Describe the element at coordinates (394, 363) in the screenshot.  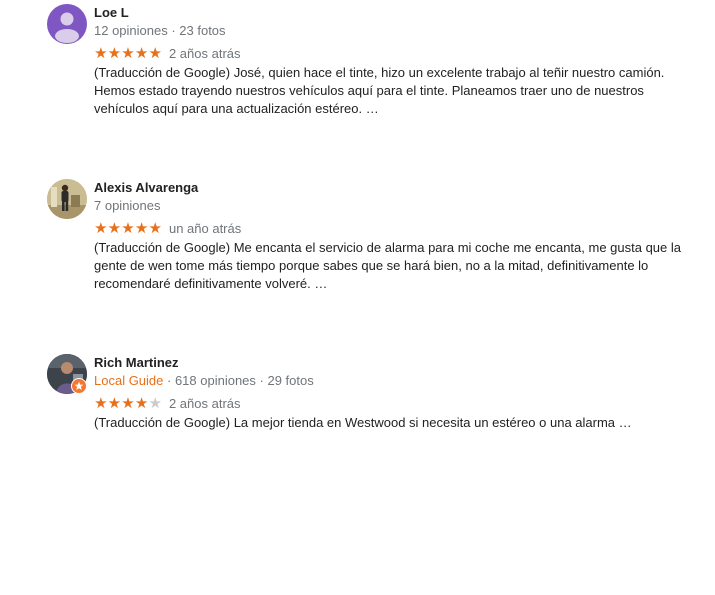
I see `reviewer-name: Rich Martinez` at that location.